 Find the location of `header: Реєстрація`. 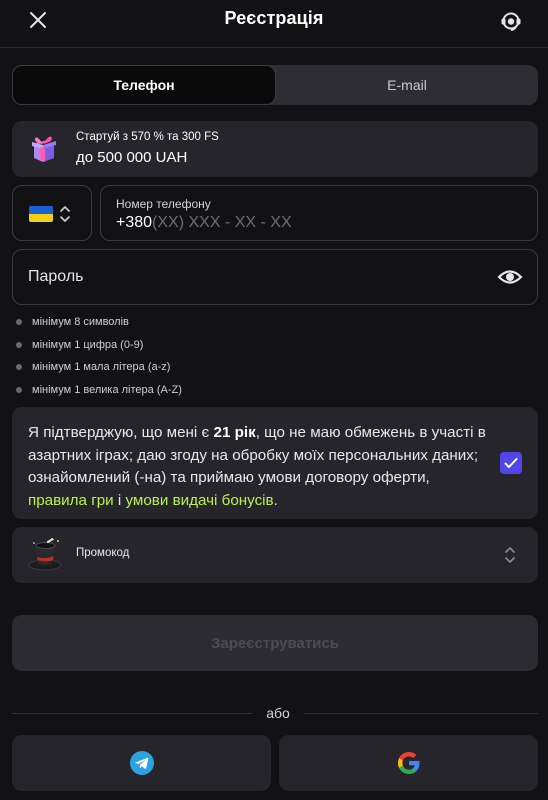

header: Реєстрація is located at coordinates (274, 24).